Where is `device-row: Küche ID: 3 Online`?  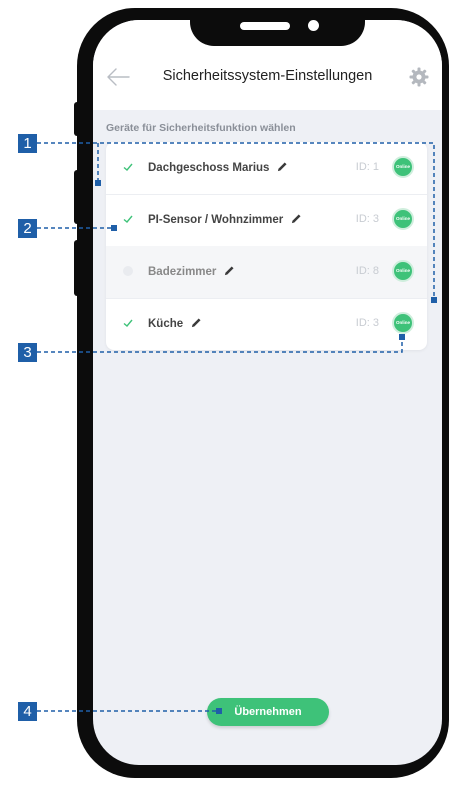 device-row: Küche ID: 3 Online is located at coordinates (266, 324).